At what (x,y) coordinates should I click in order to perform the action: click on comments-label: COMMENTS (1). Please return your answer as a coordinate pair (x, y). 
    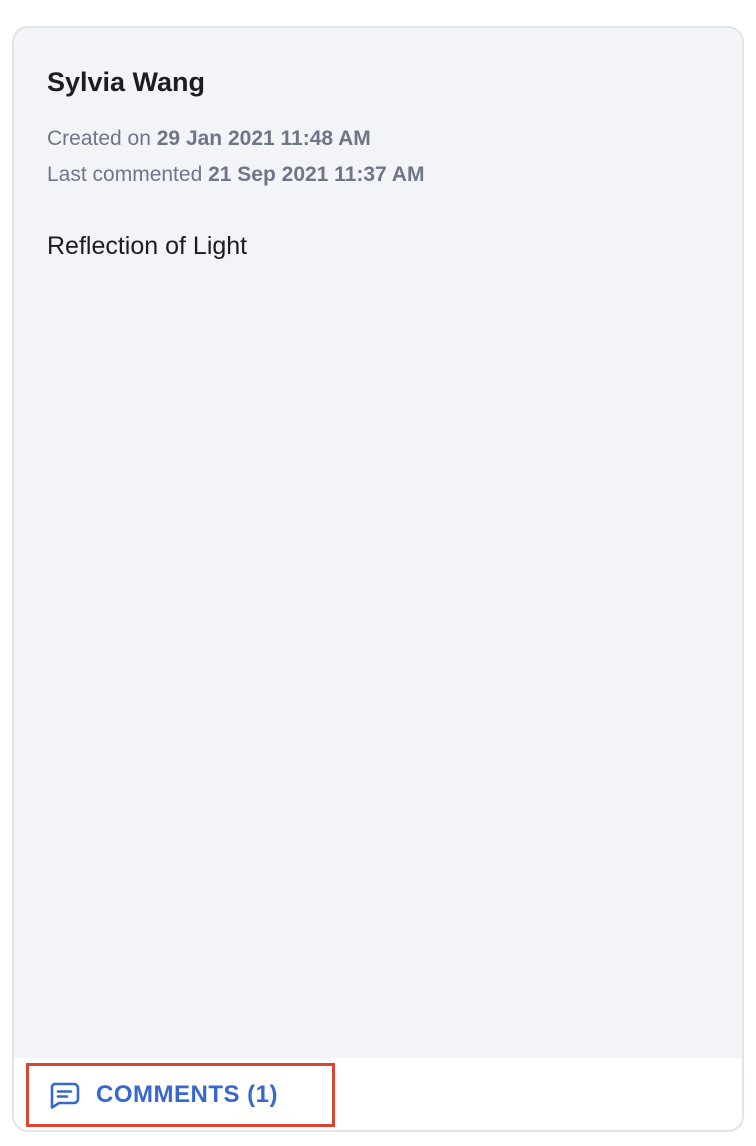
    Looking at the image, I should click on (187, 1094).